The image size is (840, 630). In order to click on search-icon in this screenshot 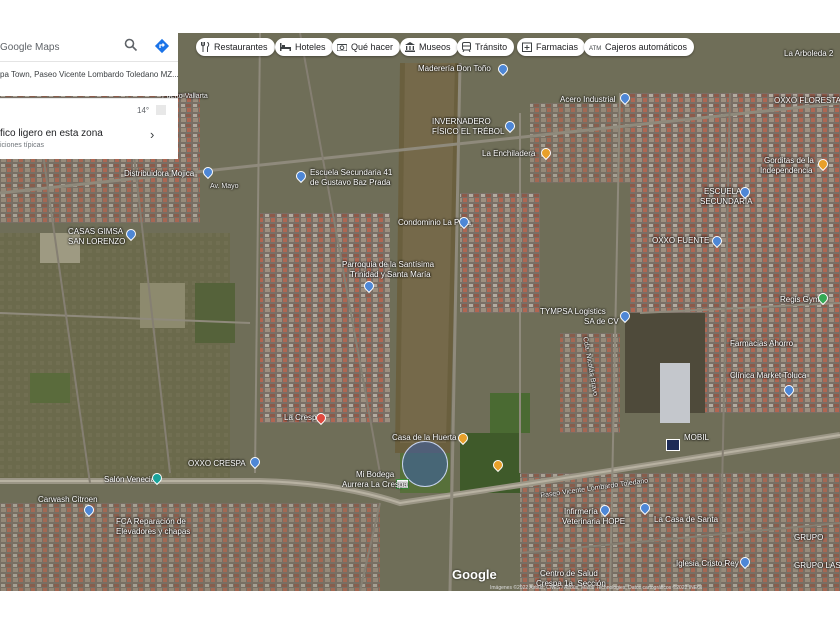, I will do `click(133, 47)`.